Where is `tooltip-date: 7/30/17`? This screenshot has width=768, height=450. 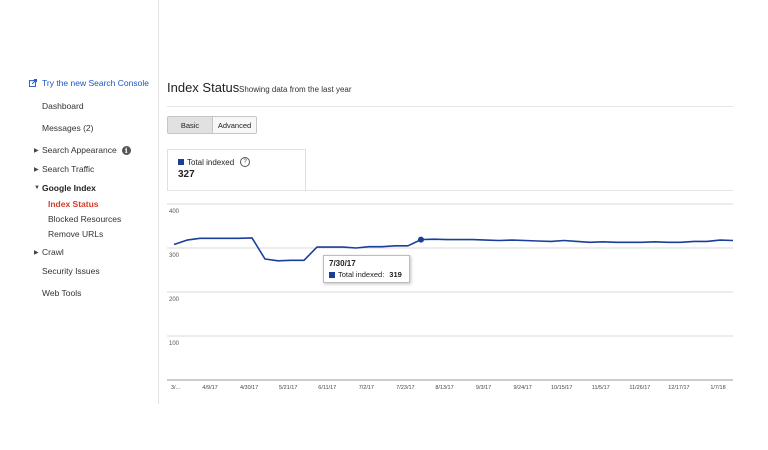 tooltip-date: 7/30/17 is located at coordinates (342, 263).